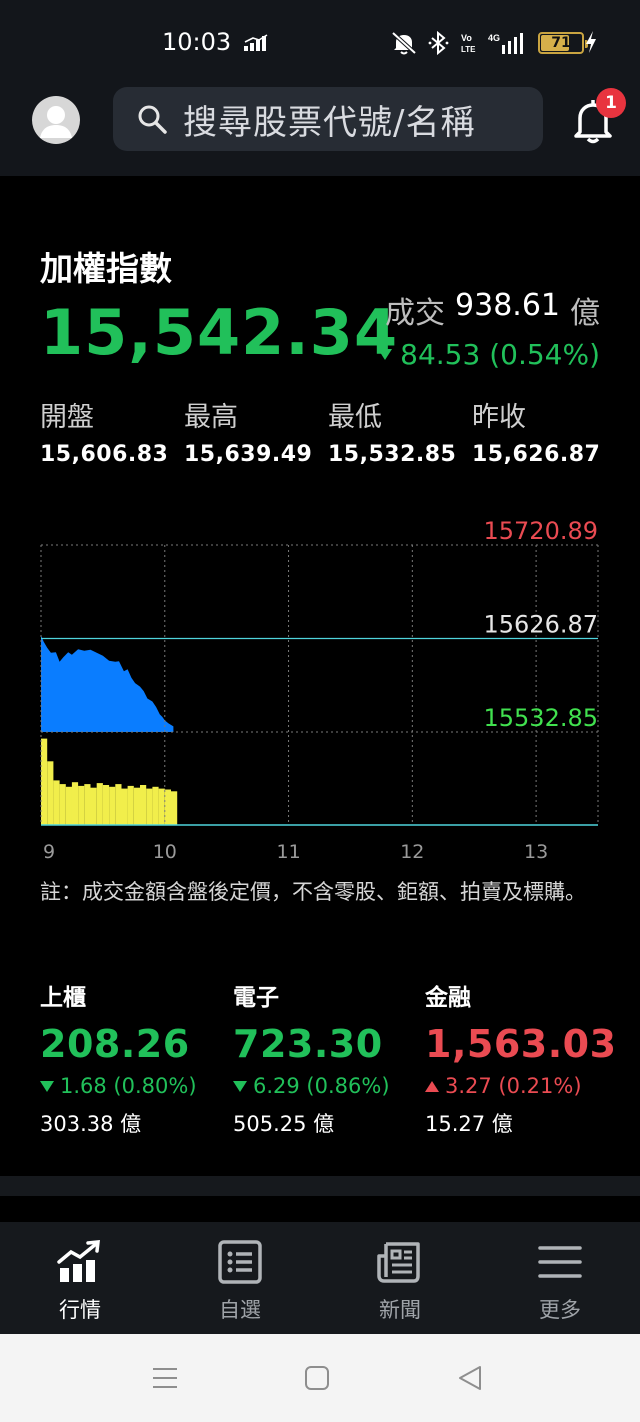 This screenshot has width=640, height=1422. I want to click on sub-index-volume: 505.25 億, so click(284, 1124).